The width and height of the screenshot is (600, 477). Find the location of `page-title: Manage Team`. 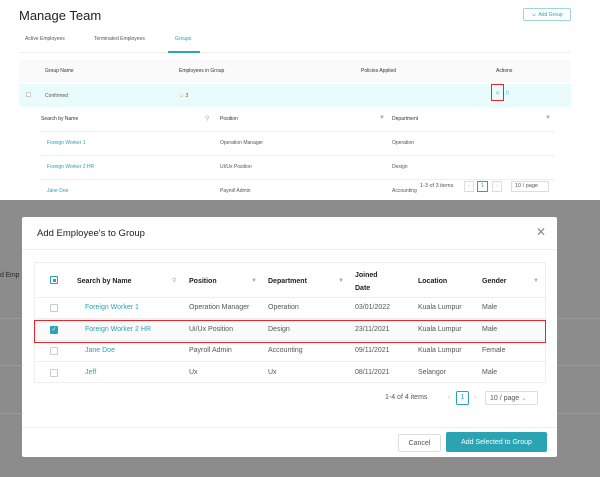

page-title: Manage Team is located at coordinates (60, 15).